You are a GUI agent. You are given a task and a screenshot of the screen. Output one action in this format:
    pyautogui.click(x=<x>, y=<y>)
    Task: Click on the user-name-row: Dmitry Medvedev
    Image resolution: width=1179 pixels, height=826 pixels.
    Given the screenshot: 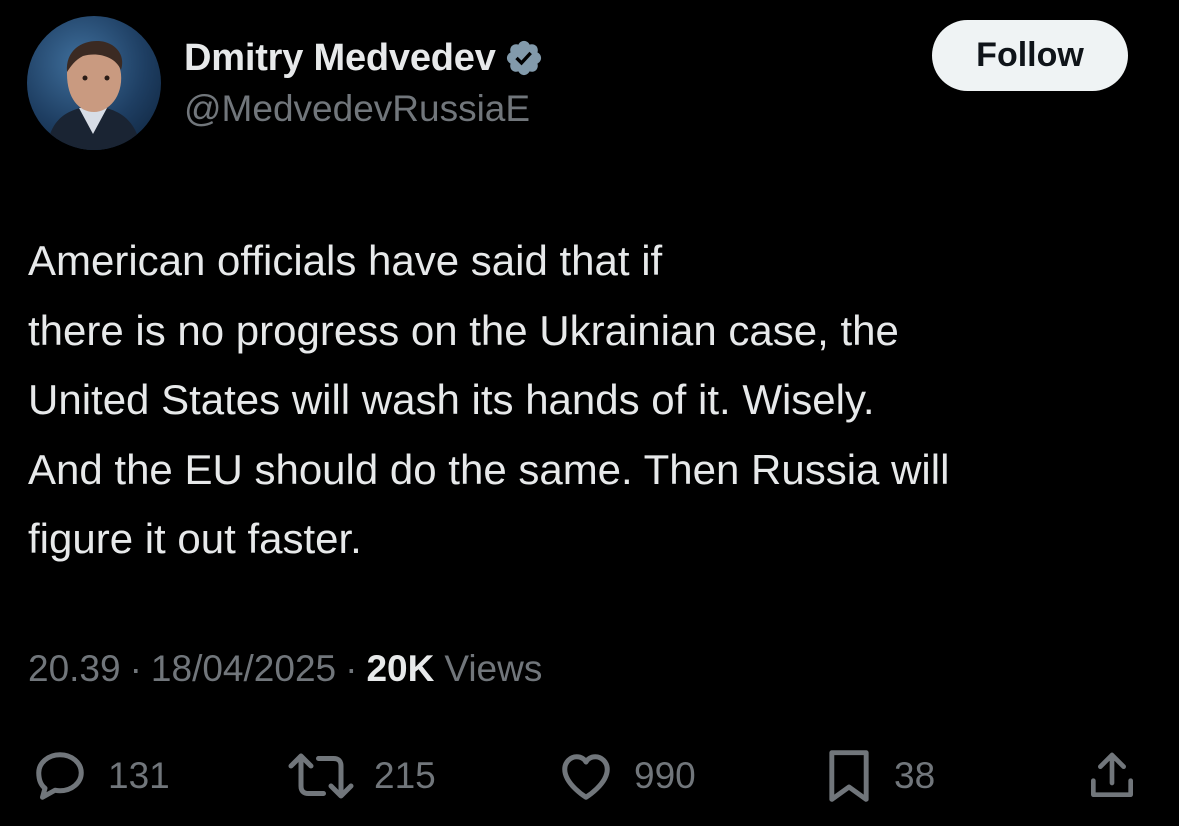 What is the action you would take?
    pyautogui.click(x=364, y=58)
    